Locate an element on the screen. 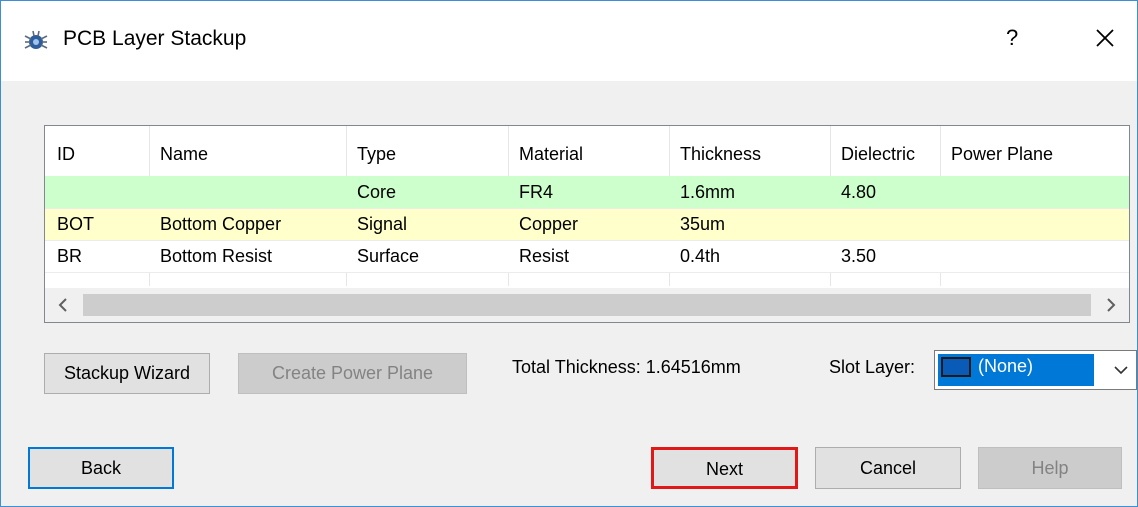 This screenshot has height=507, width=1138. cell-name: Bottom Resist is located at coordinates (216, 256).